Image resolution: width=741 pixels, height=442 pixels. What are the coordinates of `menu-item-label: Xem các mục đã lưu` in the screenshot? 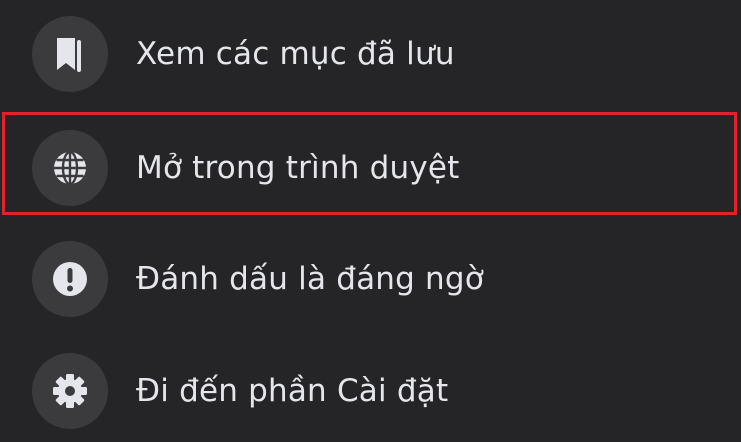 It's located at (295, 54).